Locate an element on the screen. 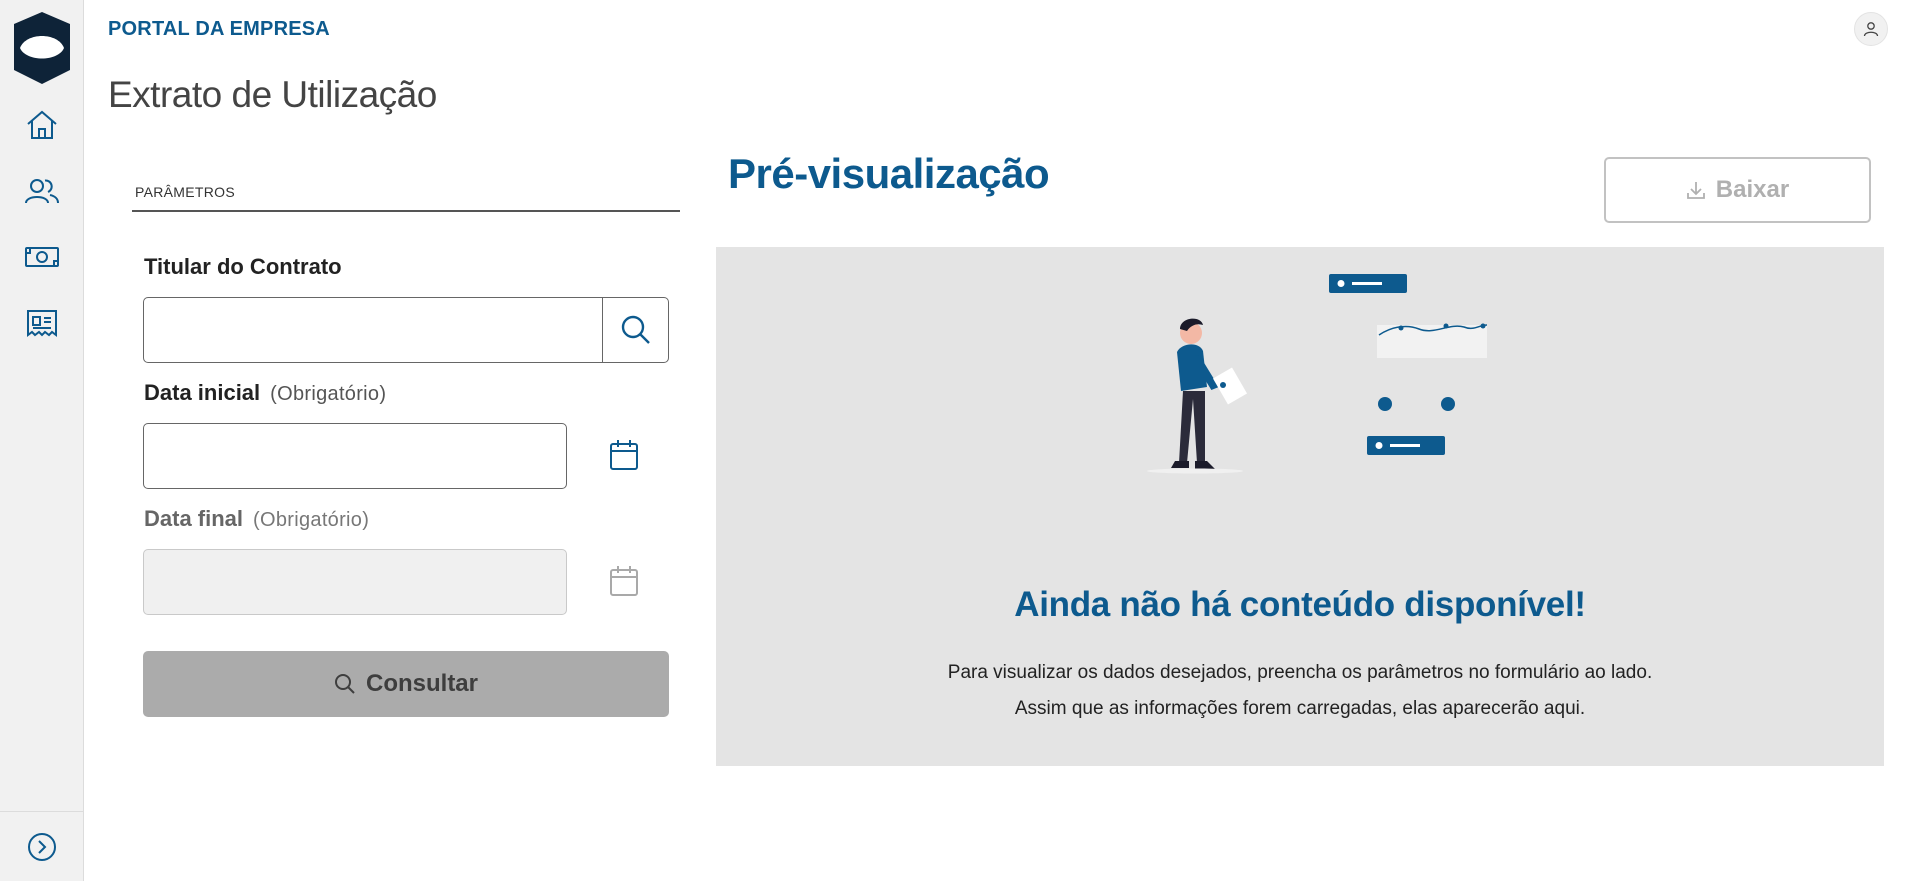 The width and height of the screenshot is (1919, 881). preview-title: Pré-visualização is located at coordinates (889, 173).